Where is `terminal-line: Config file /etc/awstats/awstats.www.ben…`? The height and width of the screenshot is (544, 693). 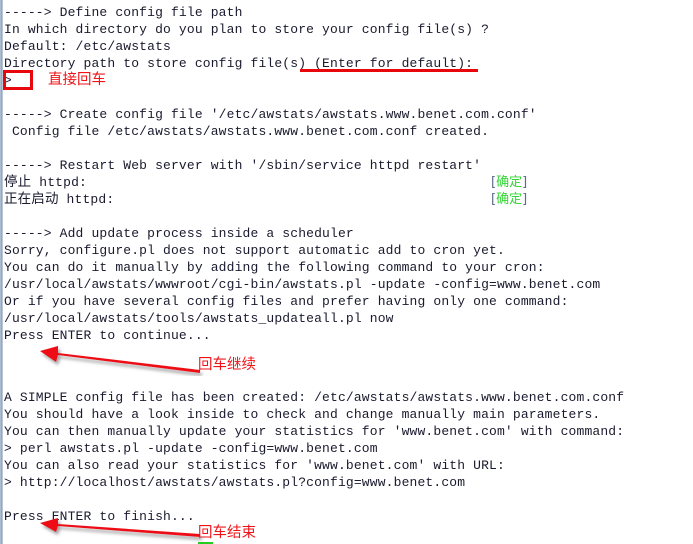
terminal-line: Config file /etc/awstats/awstats.www.ben… is located at coordinates (247, 131).